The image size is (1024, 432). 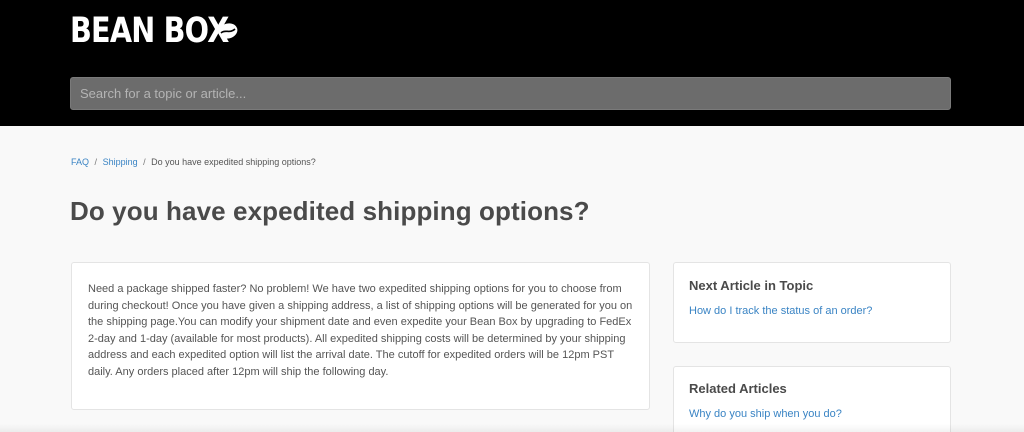 I want to click on coffee-bean-icon, so click(x=228, y=31).